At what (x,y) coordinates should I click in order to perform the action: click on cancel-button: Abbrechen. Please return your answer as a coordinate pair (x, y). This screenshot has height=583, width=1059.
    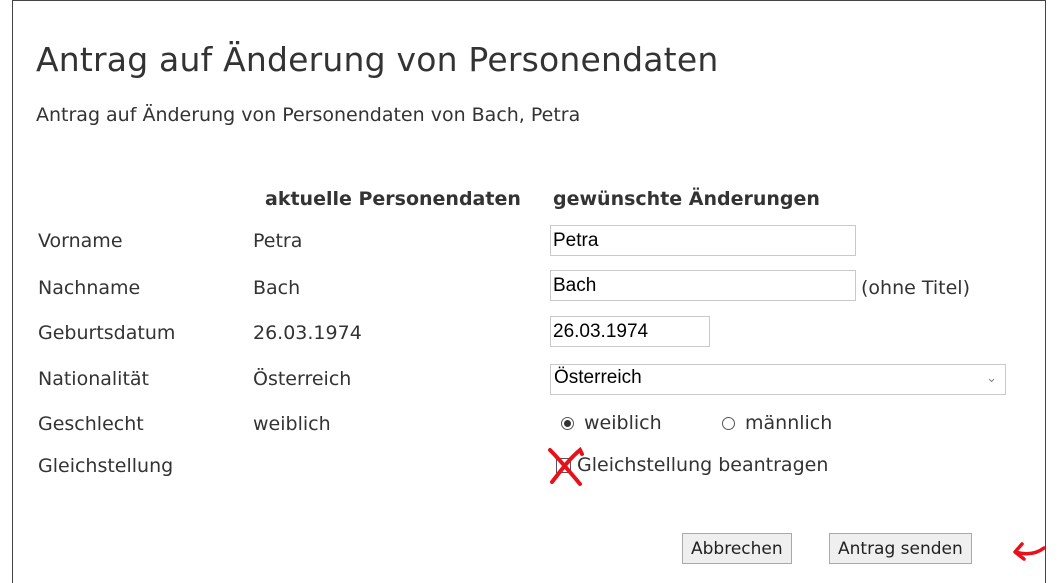
    Looking at the image, I should click on (737, 548).